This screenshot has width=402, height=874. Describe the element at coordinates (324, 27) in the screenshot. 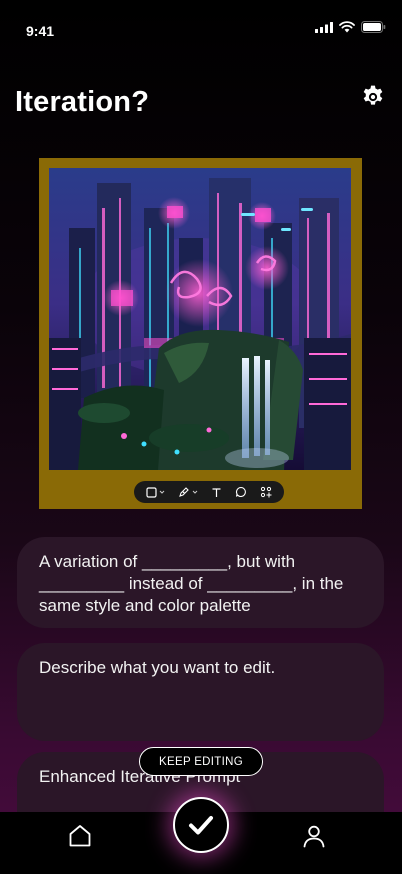

I see `cellular-signal-icon` at that location.